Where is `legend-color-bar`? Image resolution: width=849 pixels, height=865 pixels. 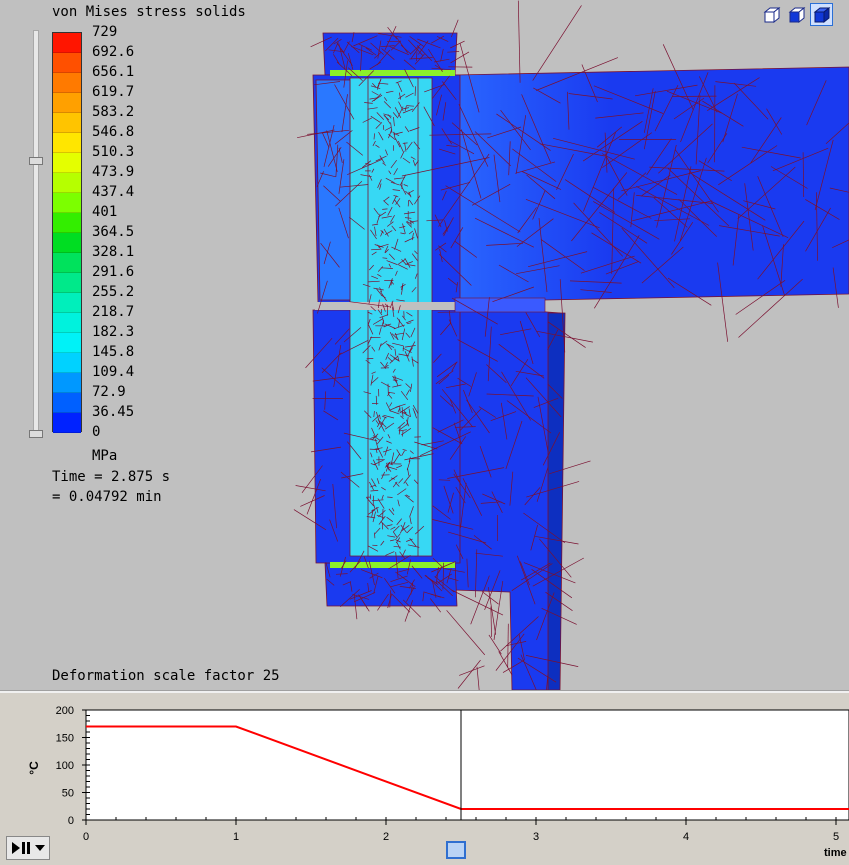 legend-color-bar is located at coordinates (67, 232).